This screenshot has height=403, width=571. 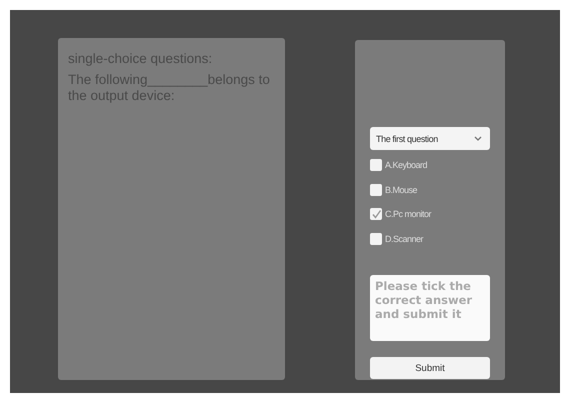 What do you see at coordinates (430, 368) in the screenshot?
I see `submit-button: Submit` at bounding box center [430, 368].